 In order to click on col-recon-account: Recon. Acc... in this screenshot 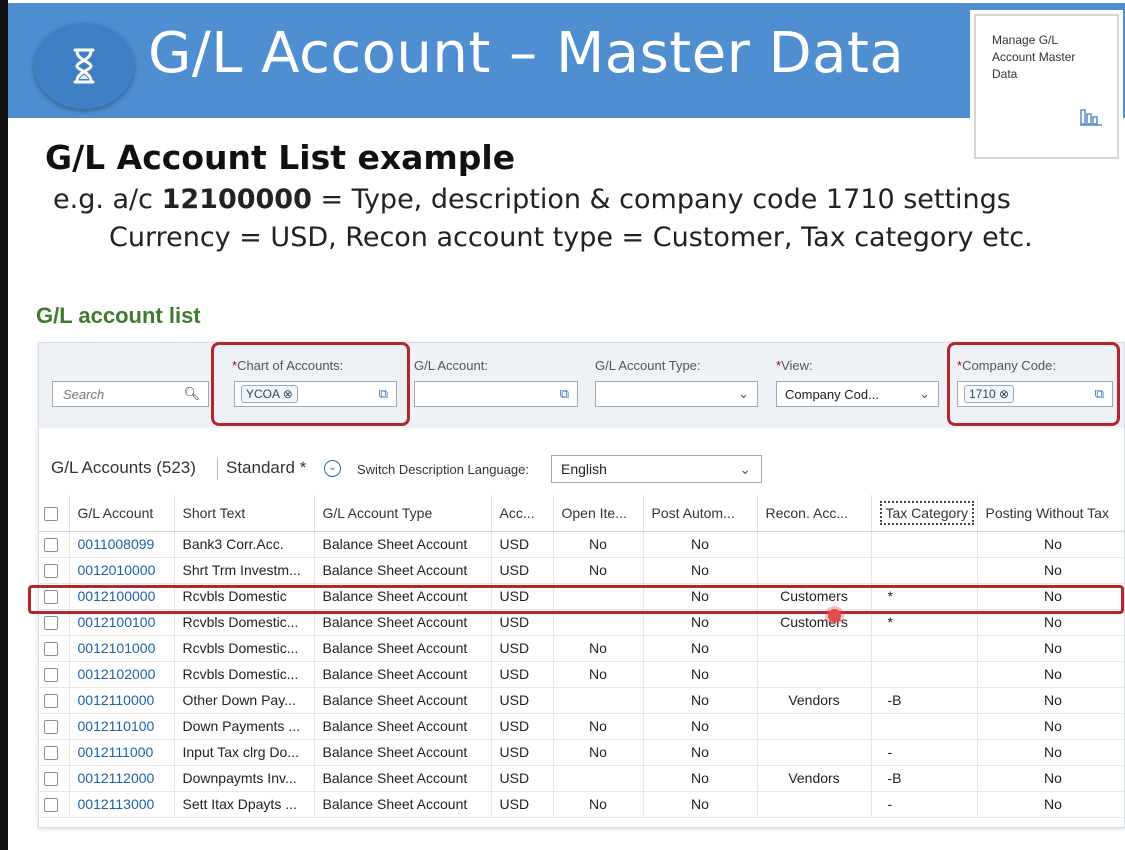, I will do `click(814, 513)`.